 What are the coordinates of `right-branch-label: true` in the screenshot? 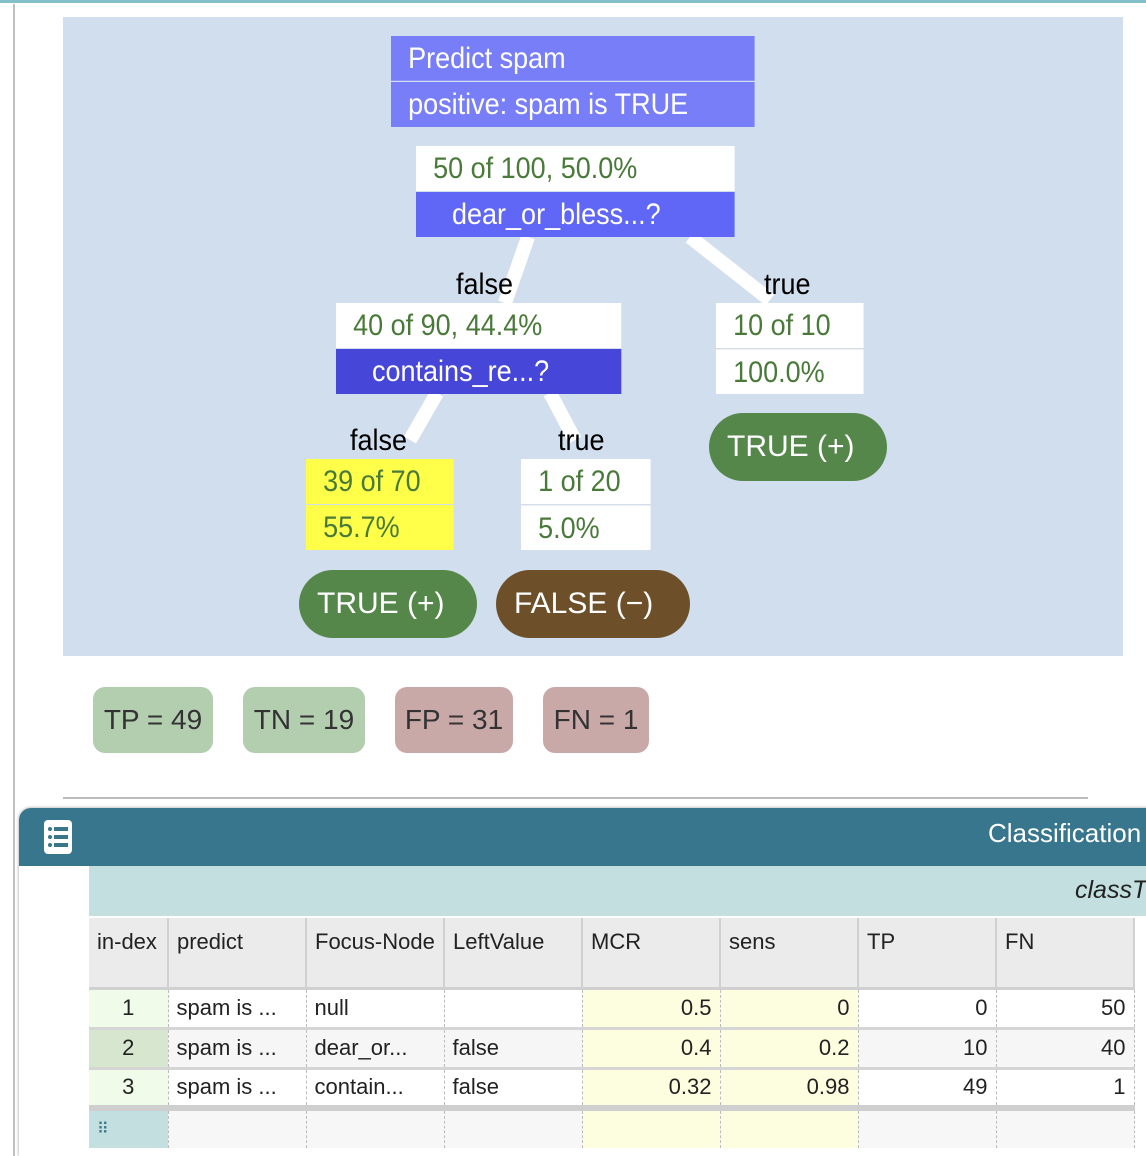 It's located at (787, 284).